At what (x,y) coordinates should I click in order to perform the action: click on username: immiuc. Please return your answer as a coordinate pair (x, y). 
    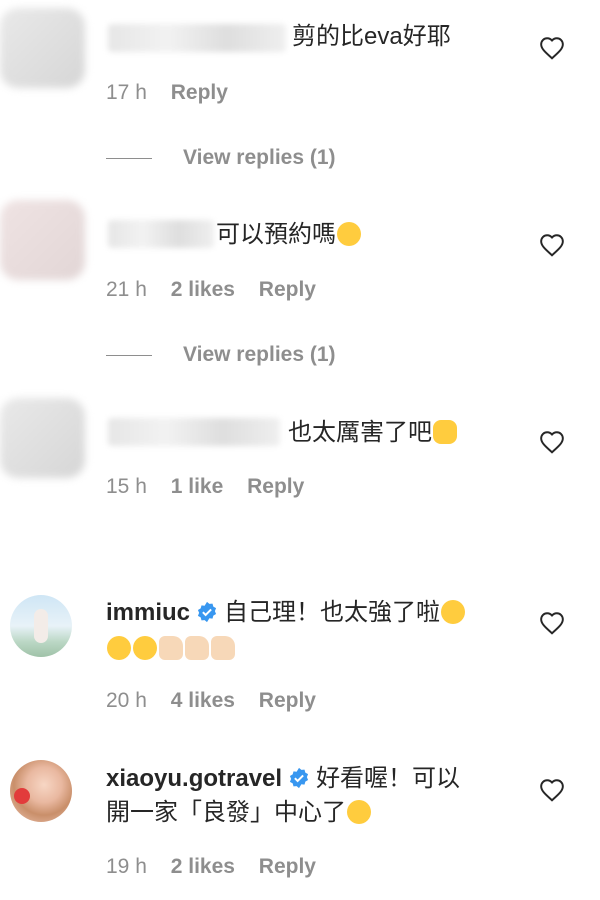
    Looking at the image, I should click on (148, 612).